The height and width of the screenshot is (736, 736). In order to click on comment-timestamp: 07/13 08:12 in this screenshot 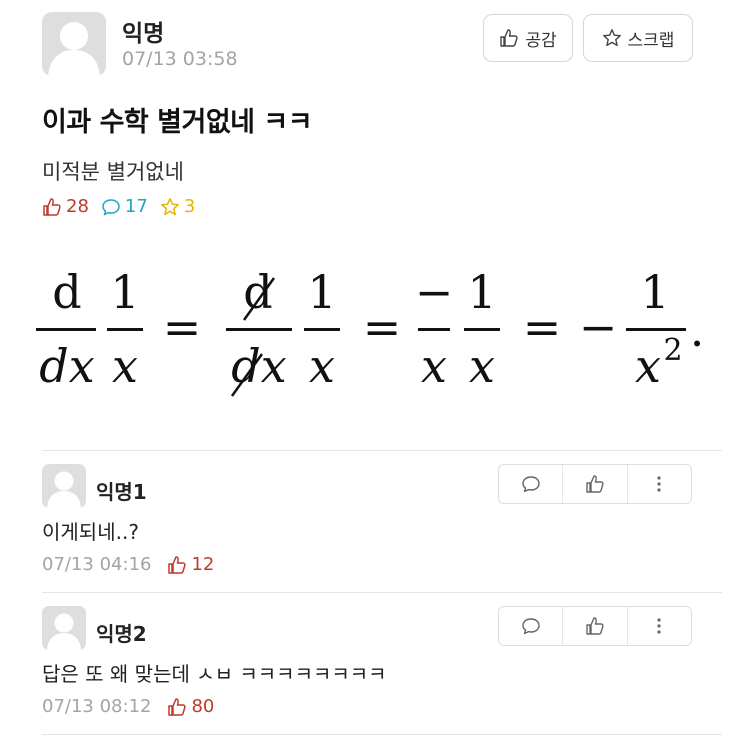, I will do `click(97, 706)`.